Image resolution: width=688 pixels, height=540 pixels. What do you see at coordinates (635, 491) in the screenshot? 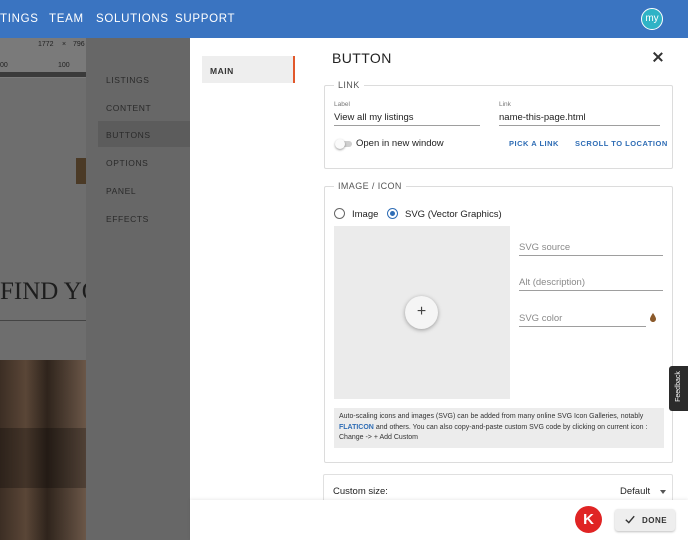
I see `custom-size-select: Default` at bounding box center [635, 491].